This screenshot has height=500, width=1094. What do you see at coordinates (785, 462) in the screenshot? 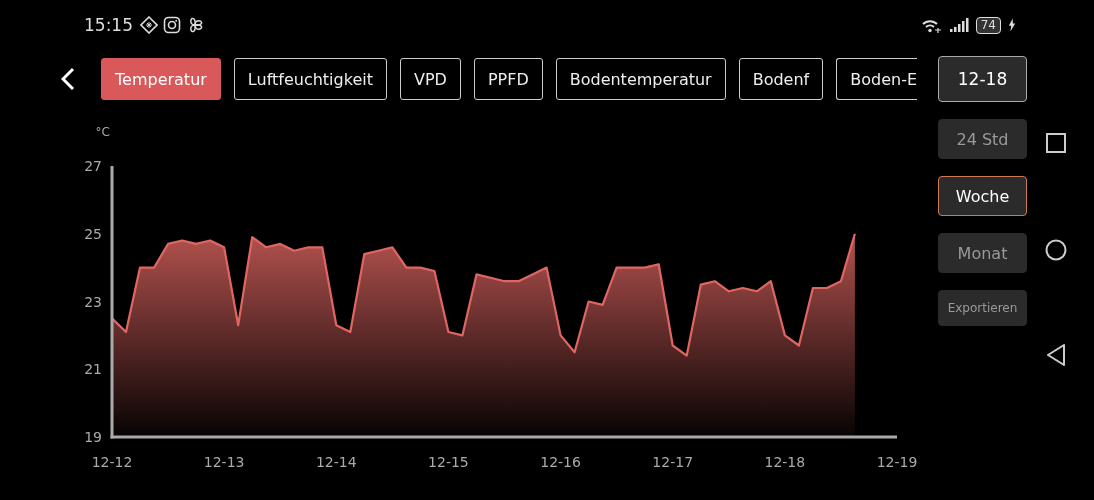
I see `axis-tick-label: 12-18` at bounding box center [785, 462].